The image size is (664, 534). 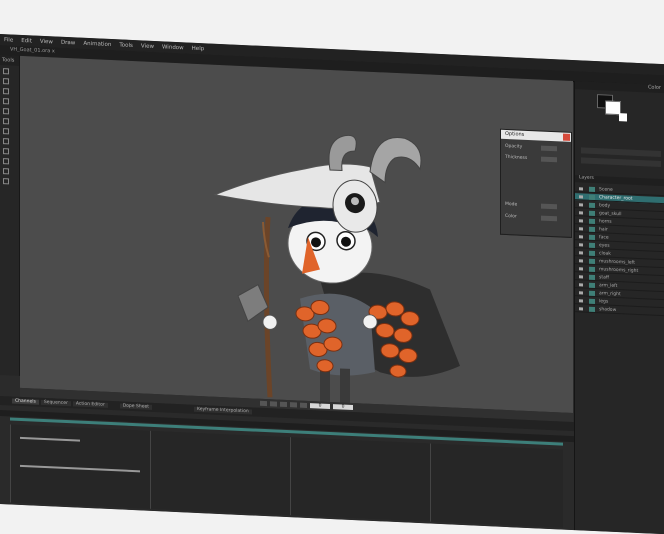 What do you see at coordinates (173, 47) in the screenshot?
I see `menu-item-window: Window` at bounding box center [173, 47].